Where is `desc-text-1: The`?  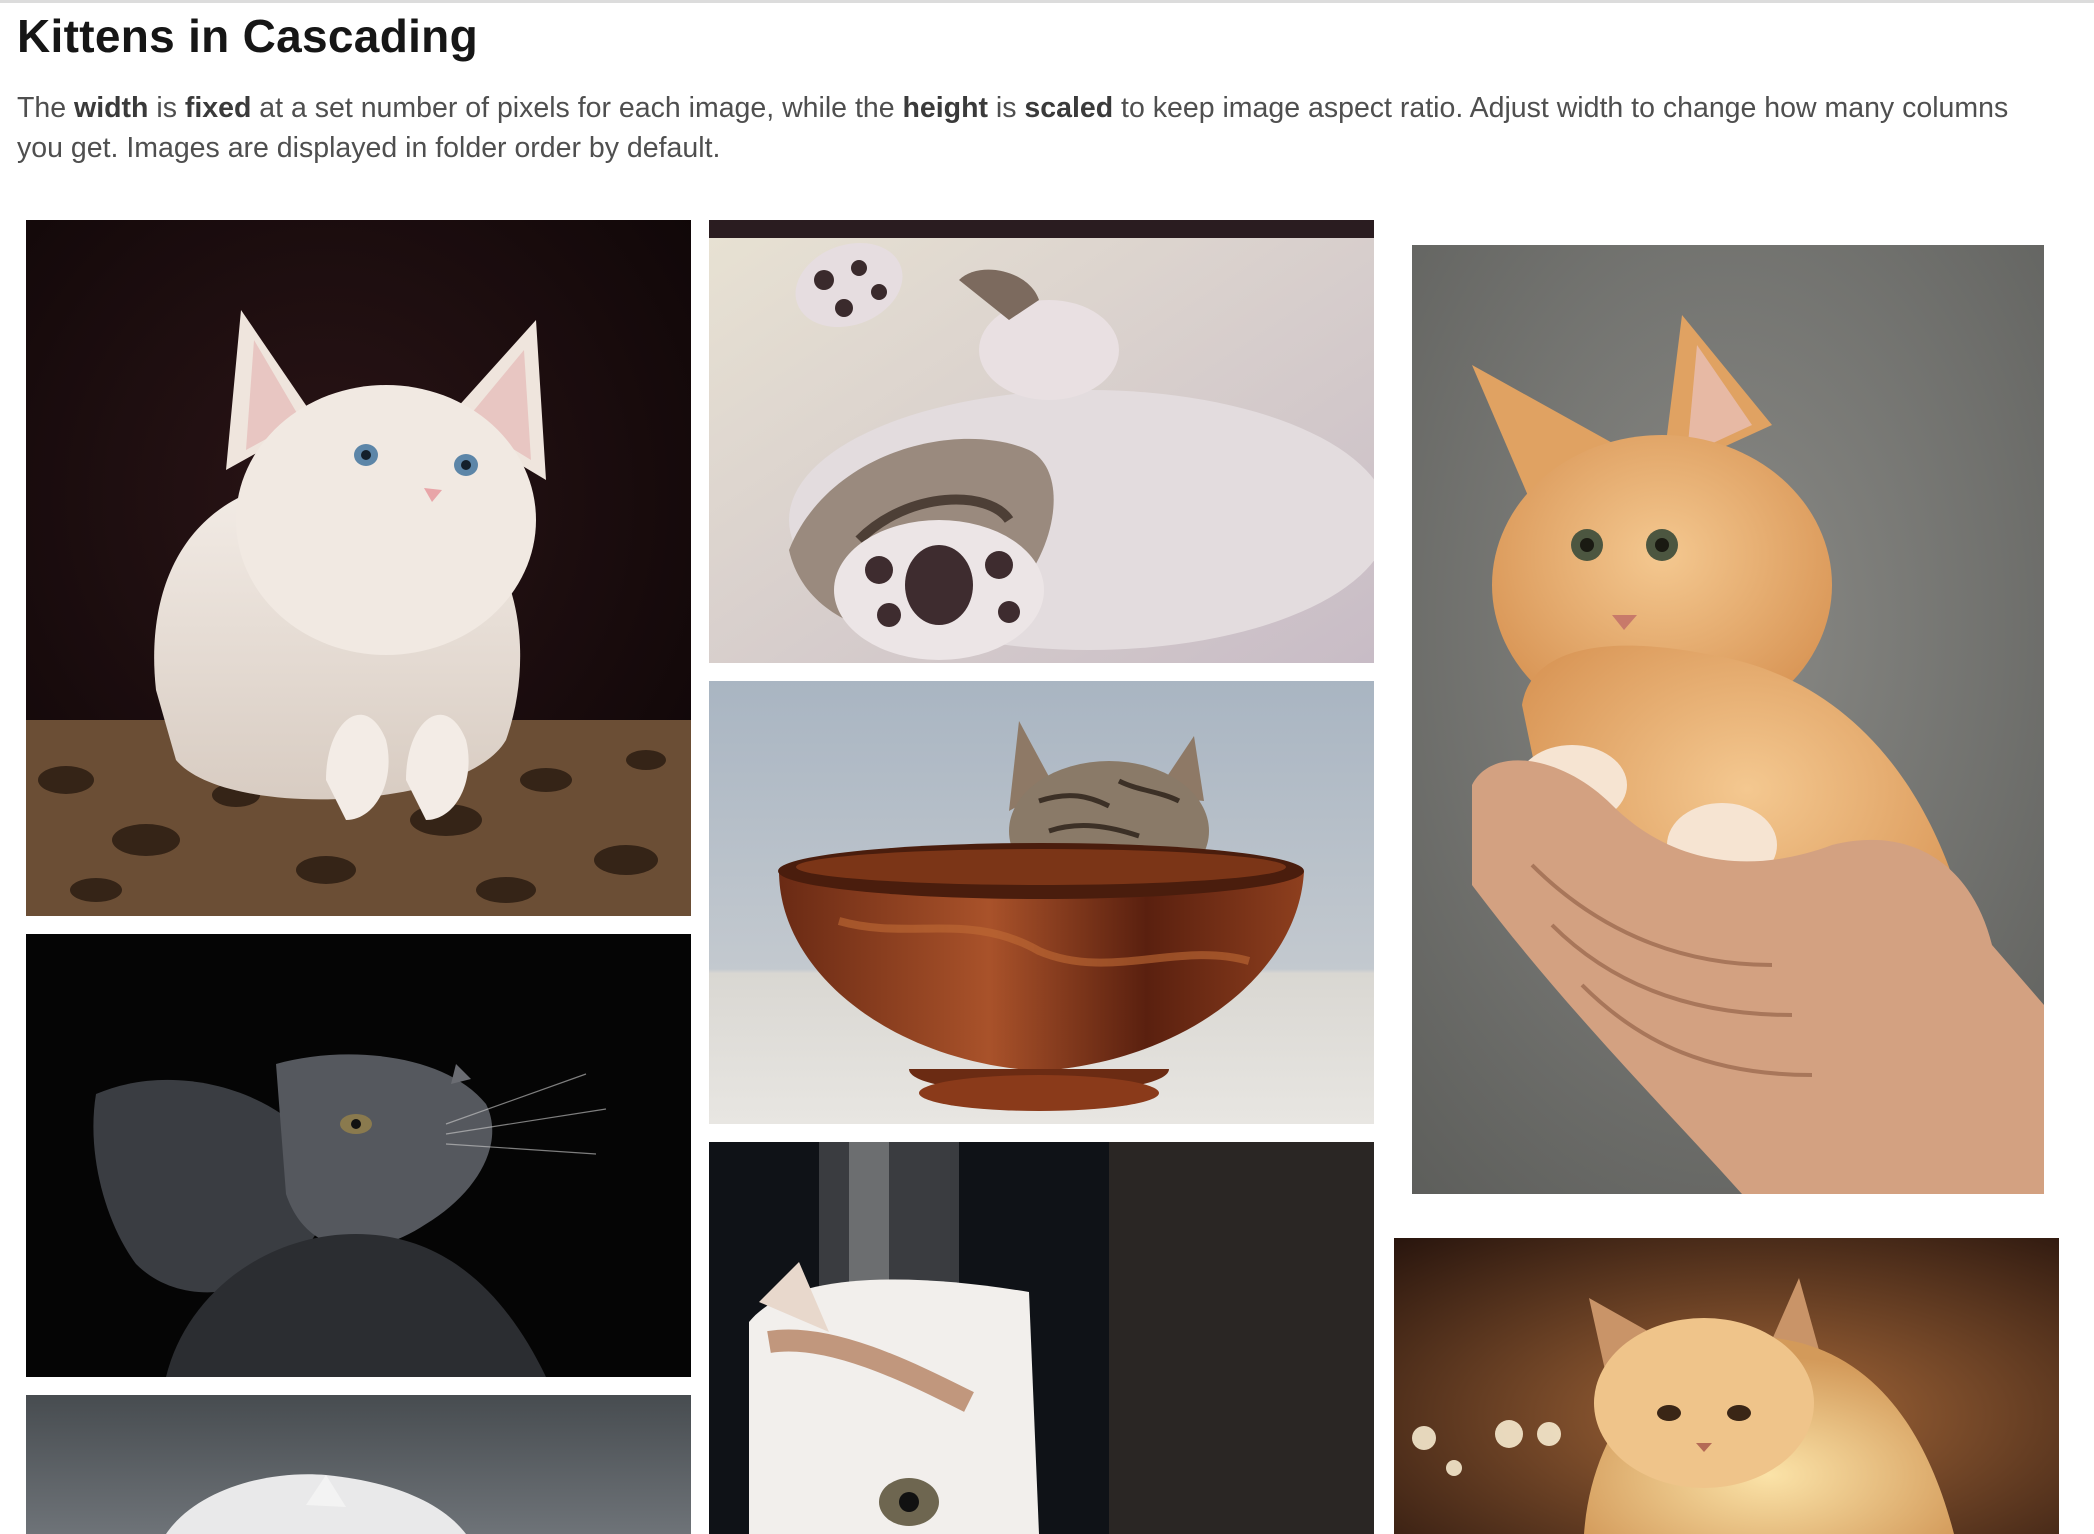 desc-text-1: The is located at coordinates (46, 108).